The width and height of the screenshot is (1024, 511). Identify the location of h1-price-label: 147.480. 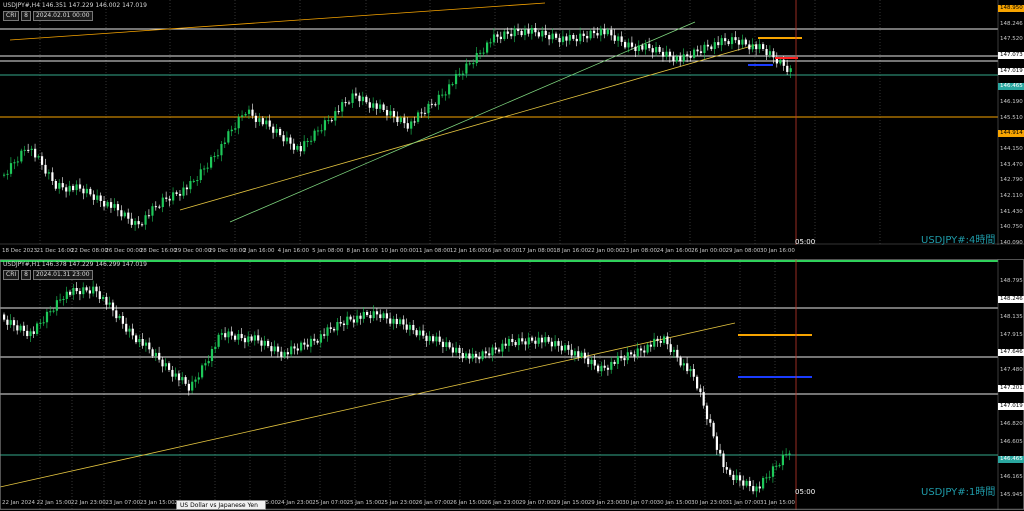
(1011, 370).